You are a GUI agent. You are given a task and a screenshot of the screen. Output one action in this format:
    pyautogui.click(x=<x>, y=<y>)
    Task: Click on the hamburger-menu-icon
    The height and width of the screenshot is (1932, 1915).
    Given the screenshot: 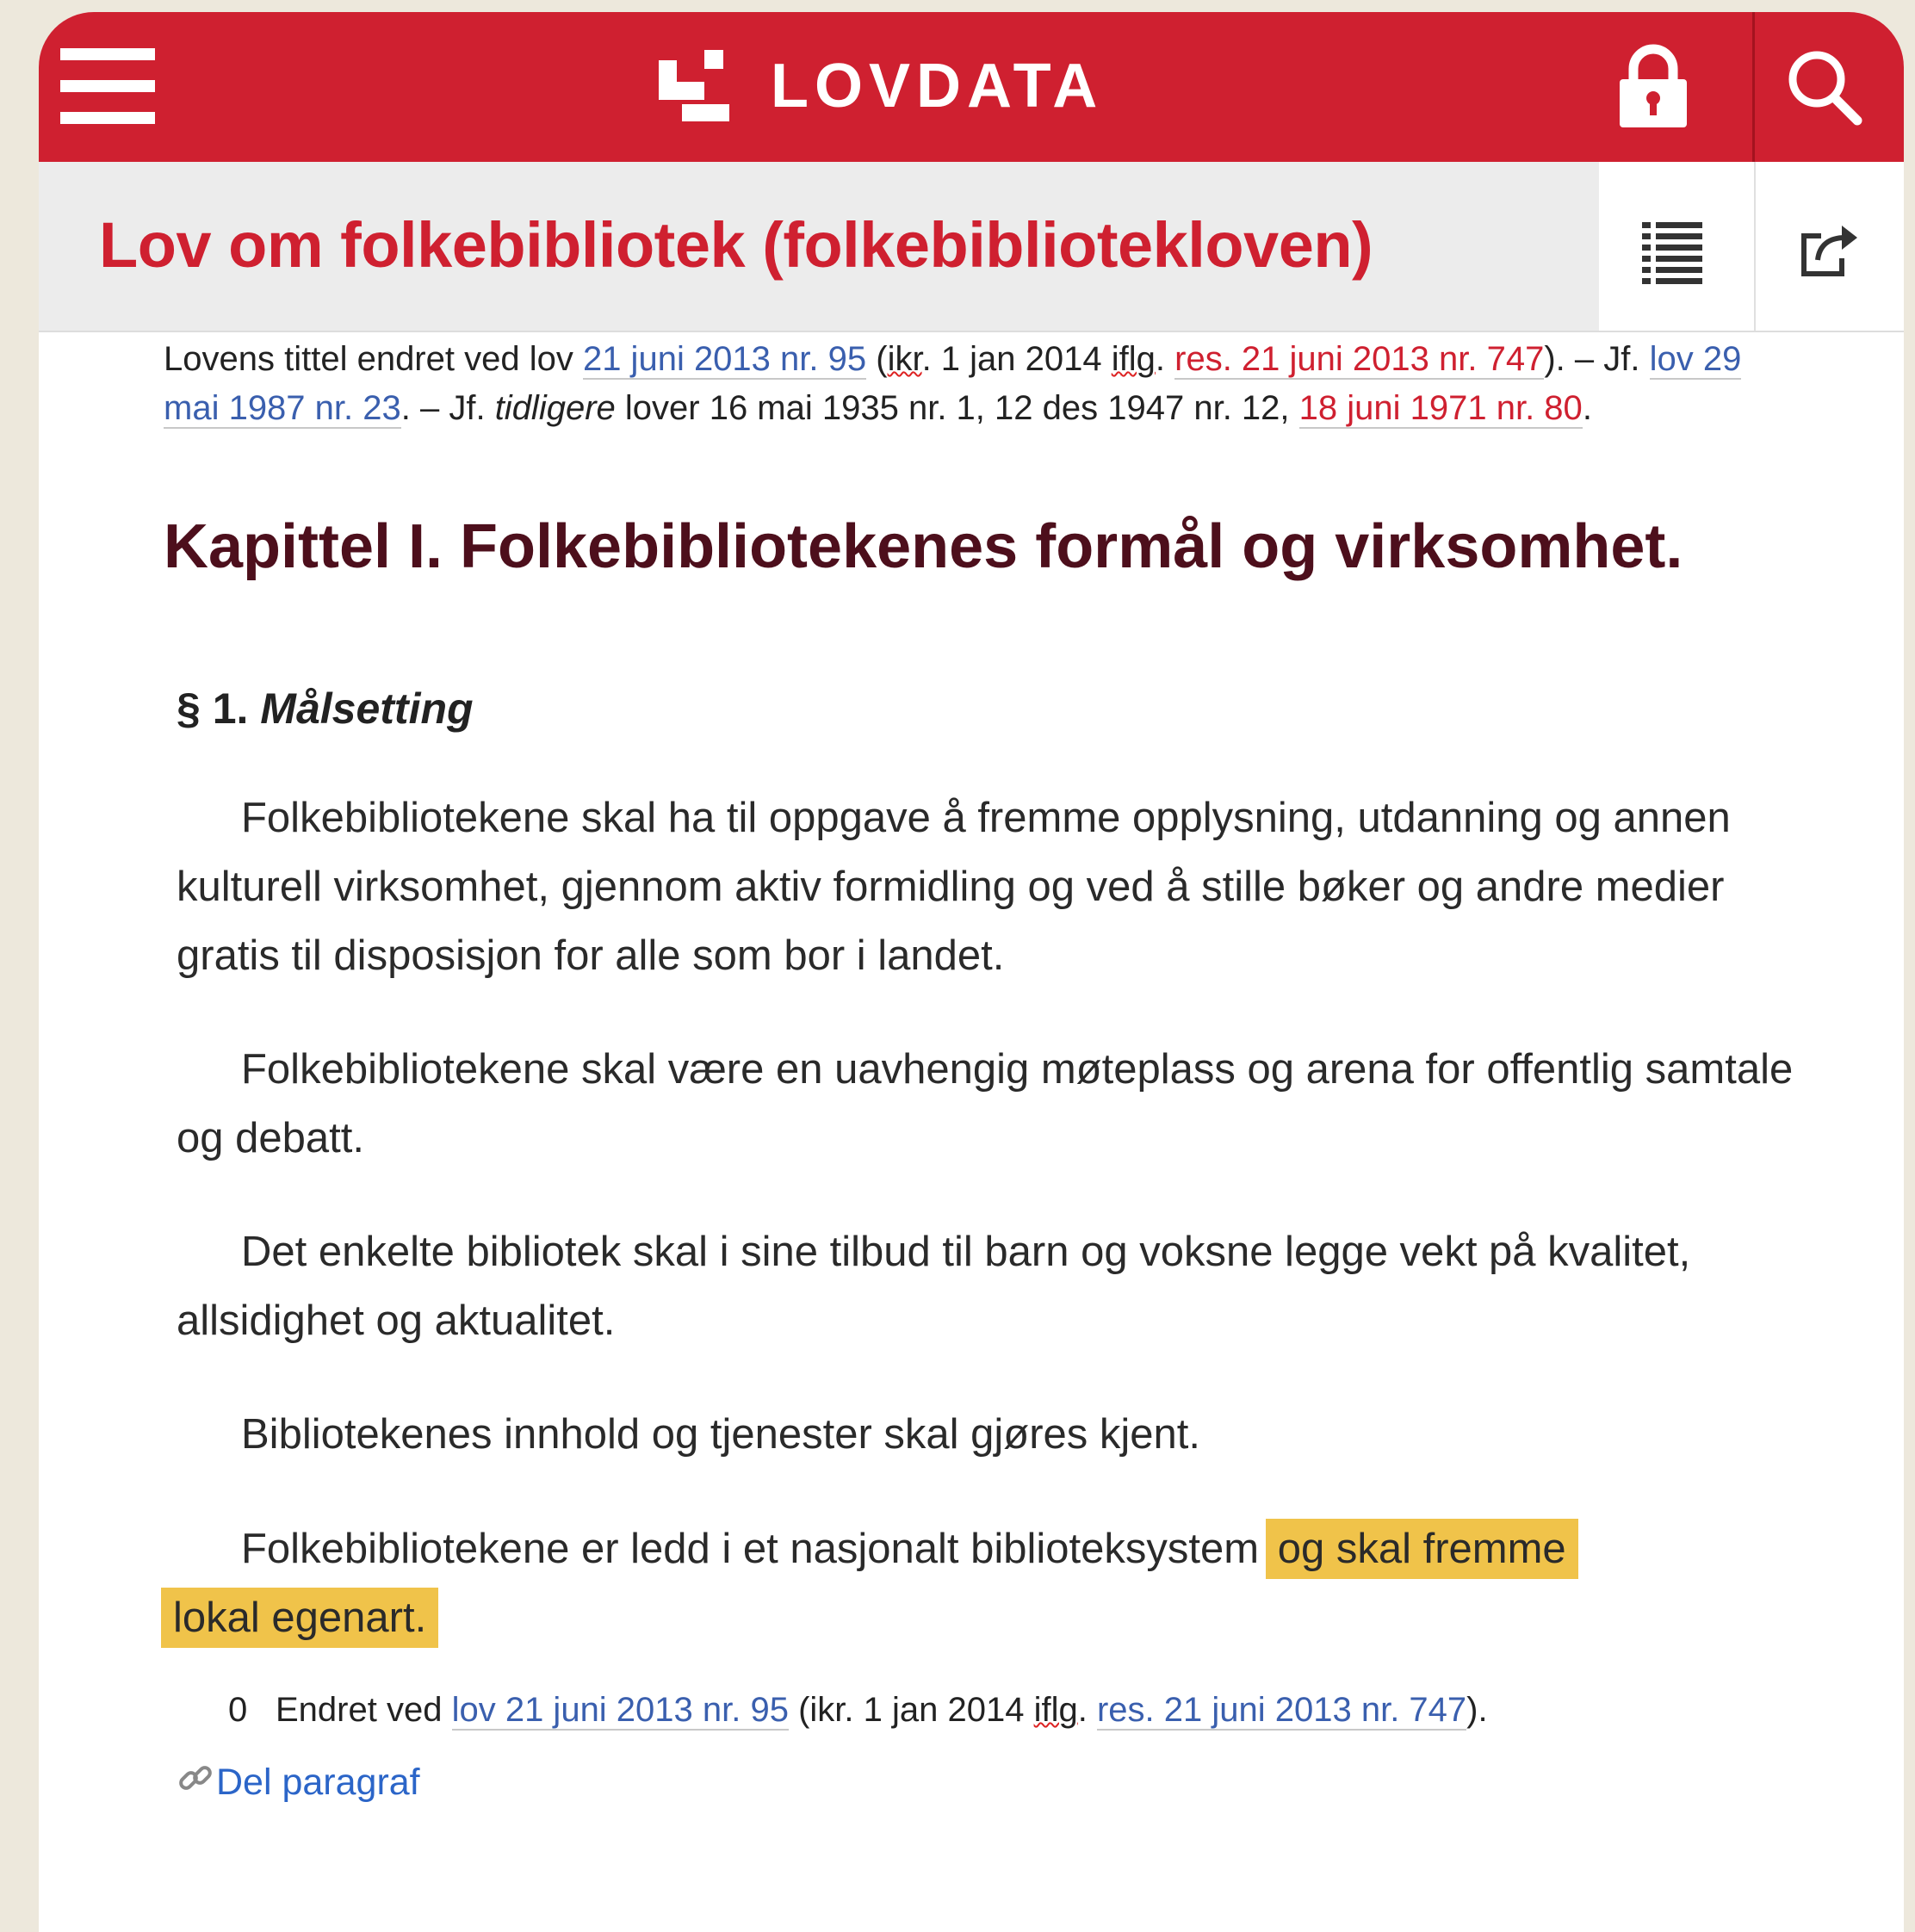 What is the action you would take?
    pyautogui.click(x=107, y=86)
    